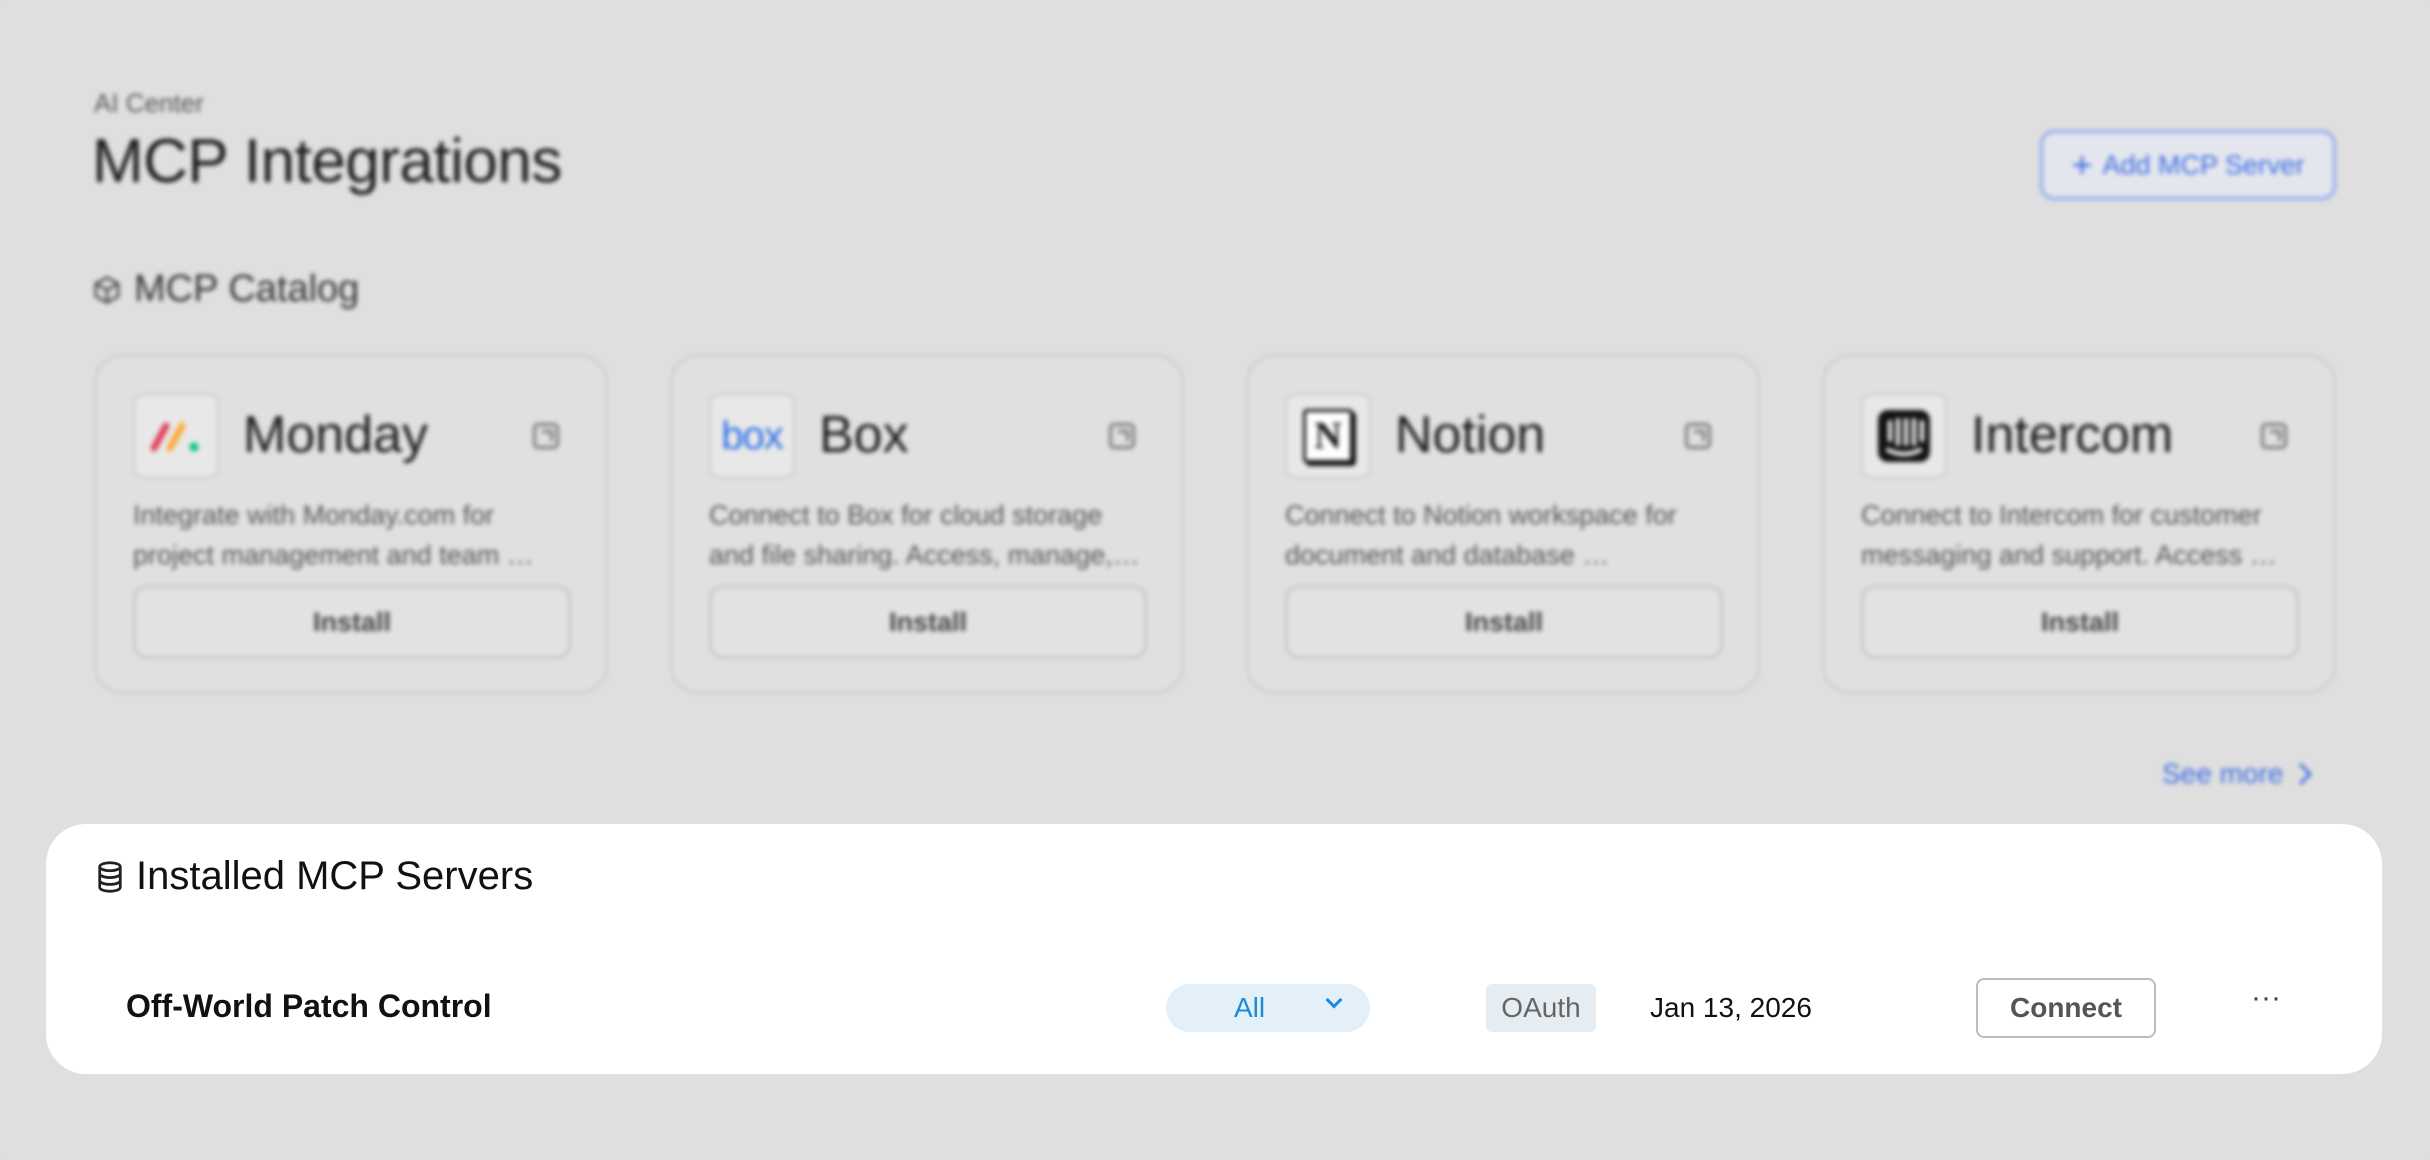  What do you see at coordinates (2203, 164) in the screenshot?
I see `add-mcp-server-label: Add MCP Server` at bounding box center [2203, 164].